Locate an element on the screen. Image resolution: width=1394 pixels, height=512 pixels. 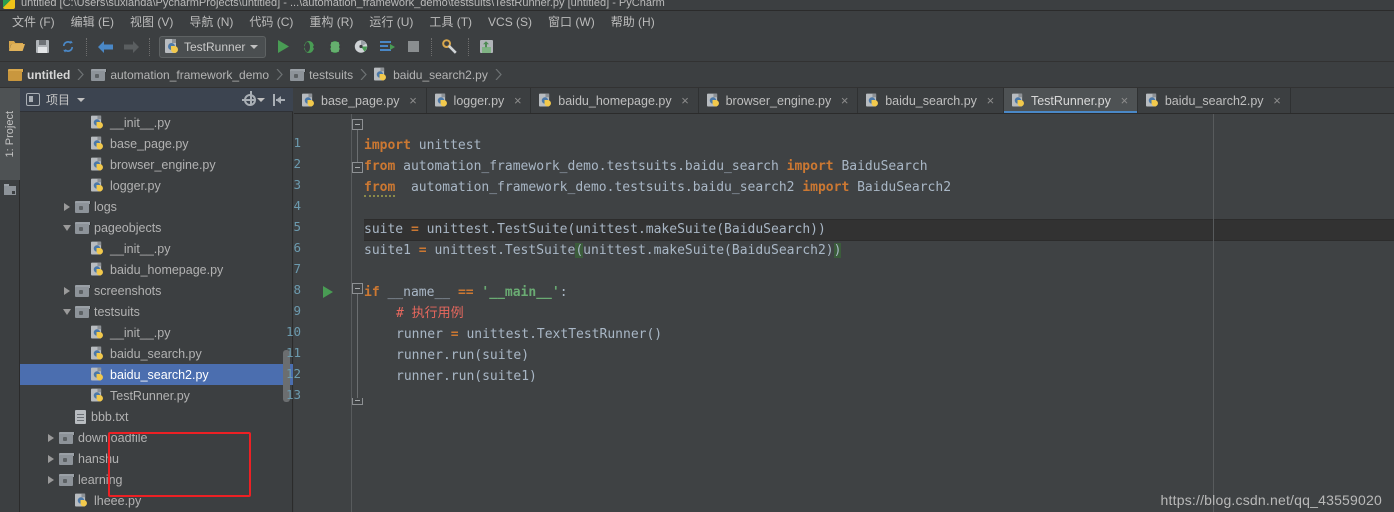
run-configuration-selector: TestRunner is located at coordinates (213, 46).